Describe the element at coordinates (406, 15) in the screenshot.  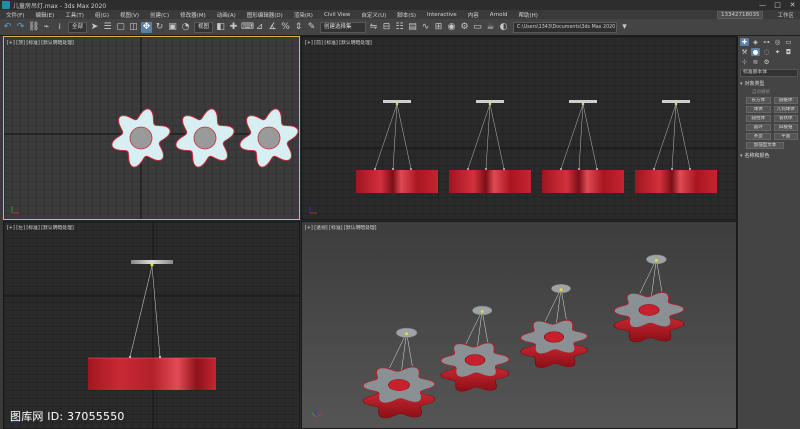
I see `menu-scripting: 脚本(S)` at that location.